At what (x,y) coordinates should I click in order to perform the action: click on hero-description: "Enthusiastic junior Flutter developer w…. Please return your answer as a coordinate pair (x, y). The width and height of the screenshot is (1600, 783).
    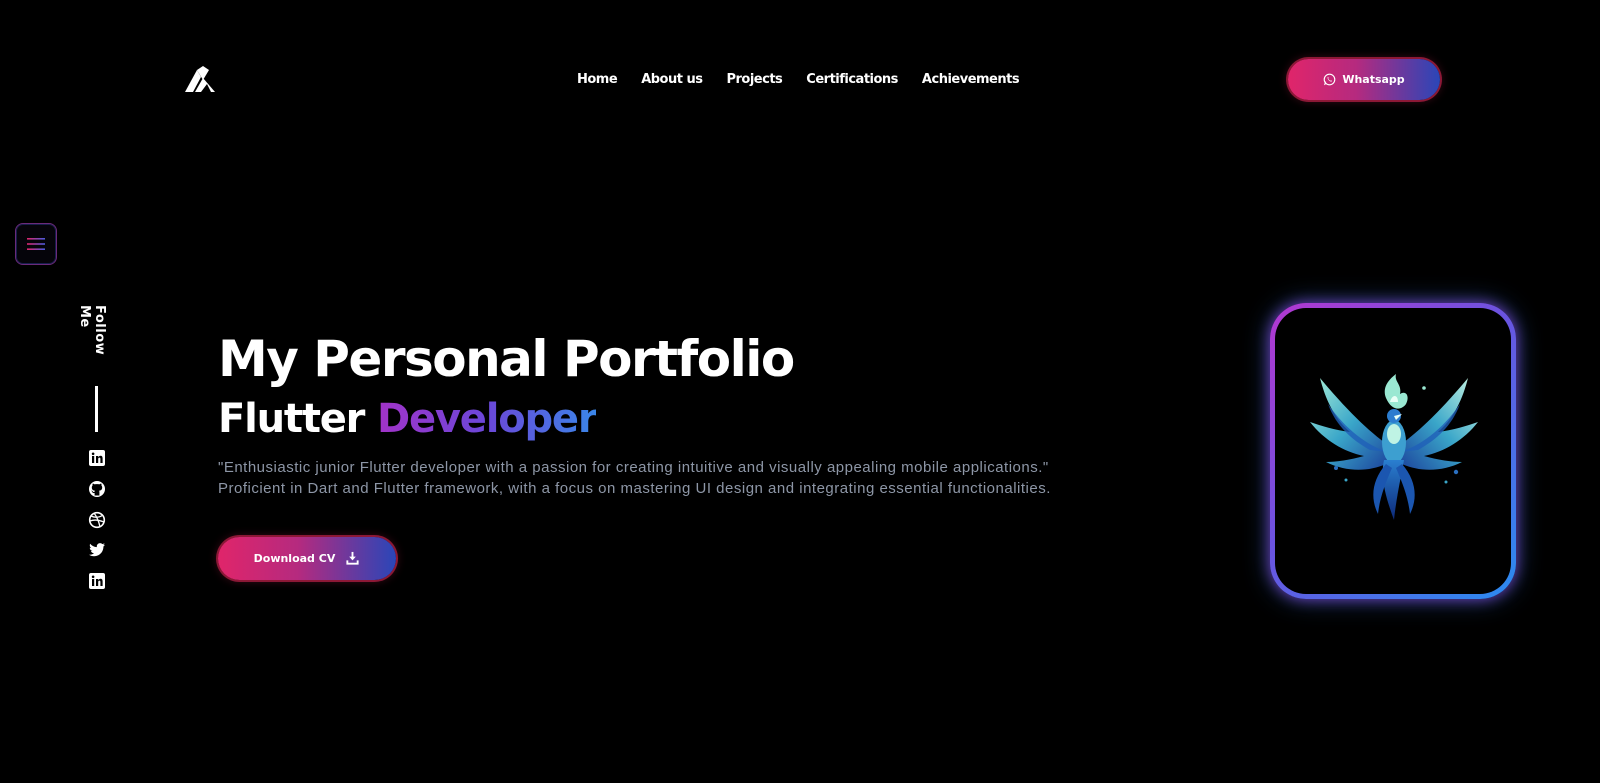
    Looking at the image, I should click on (648, 478).